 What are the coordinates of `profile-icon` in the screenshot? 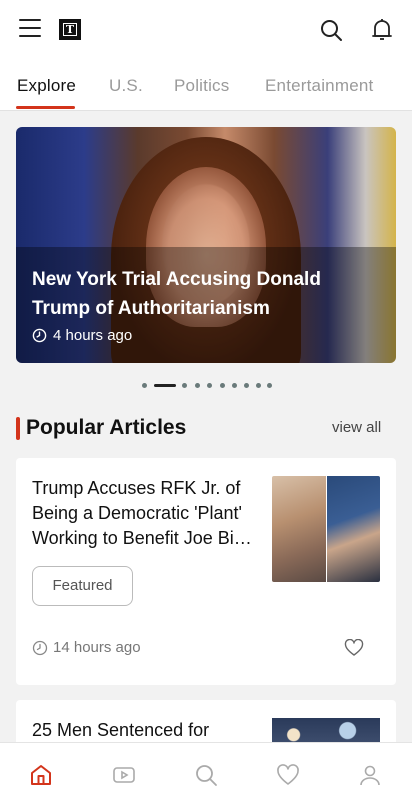 It's located at (370, 775).